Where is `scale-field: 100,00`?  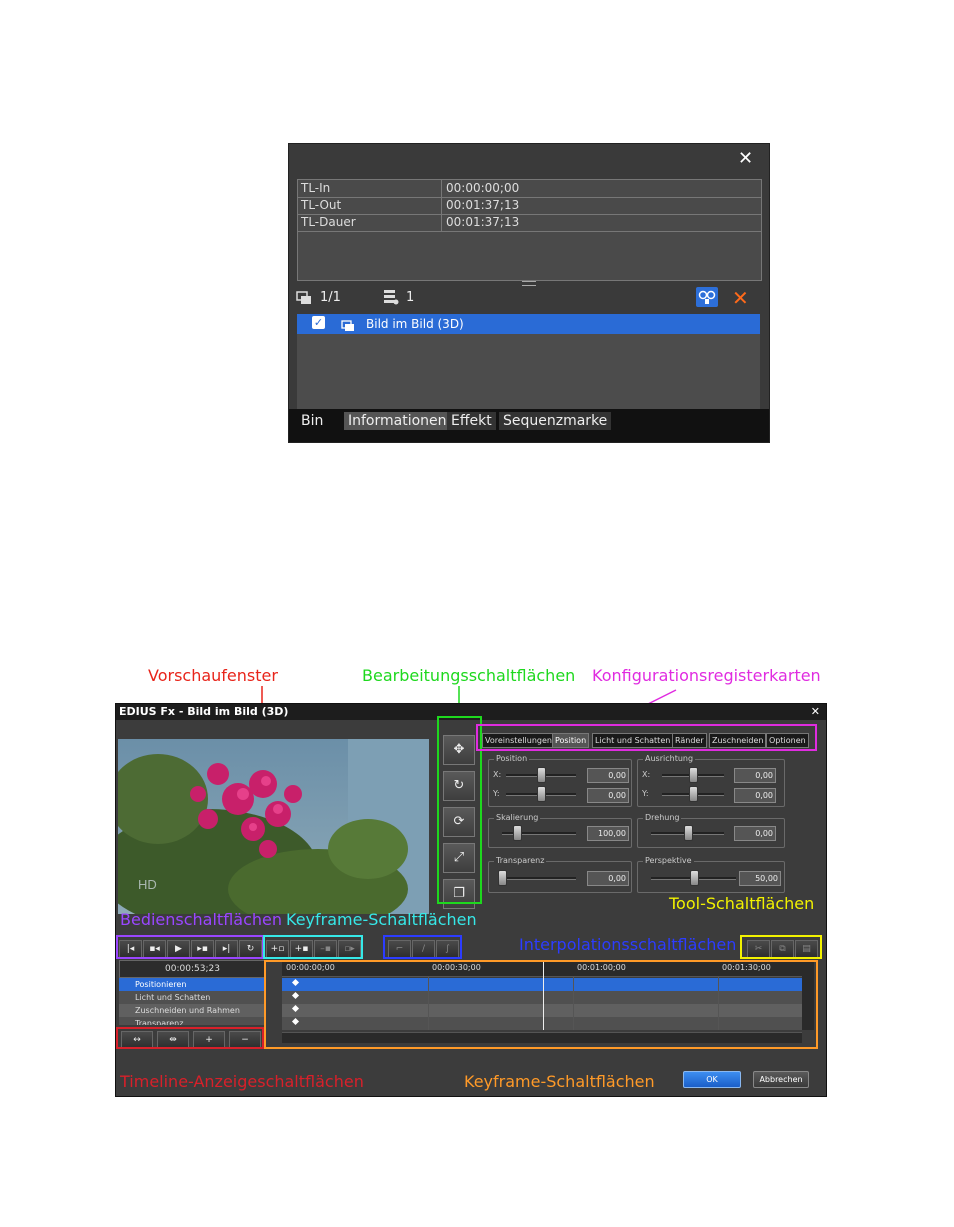 scale-field: 100,00 is located at coordinates (608, 833).